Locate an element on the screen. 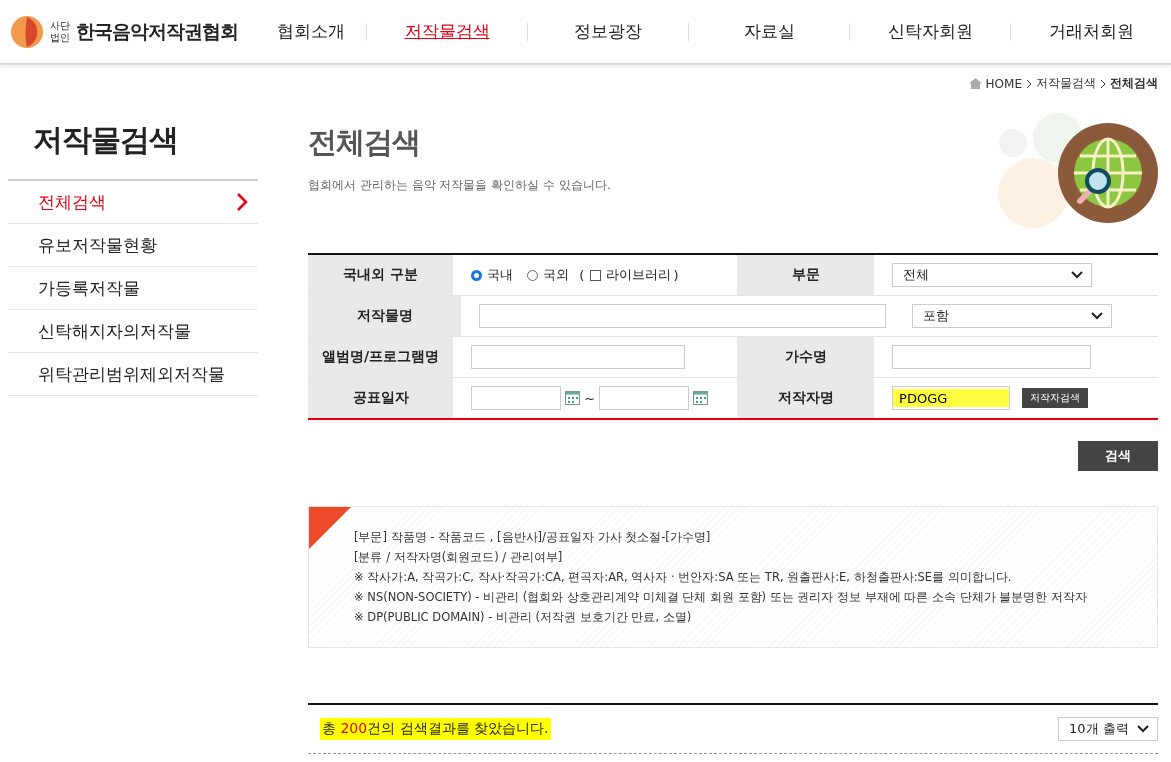 This screenshot has width=1171, height=762. field-label: 앨범명/프로그램명 is located at coordinates (381, 357).